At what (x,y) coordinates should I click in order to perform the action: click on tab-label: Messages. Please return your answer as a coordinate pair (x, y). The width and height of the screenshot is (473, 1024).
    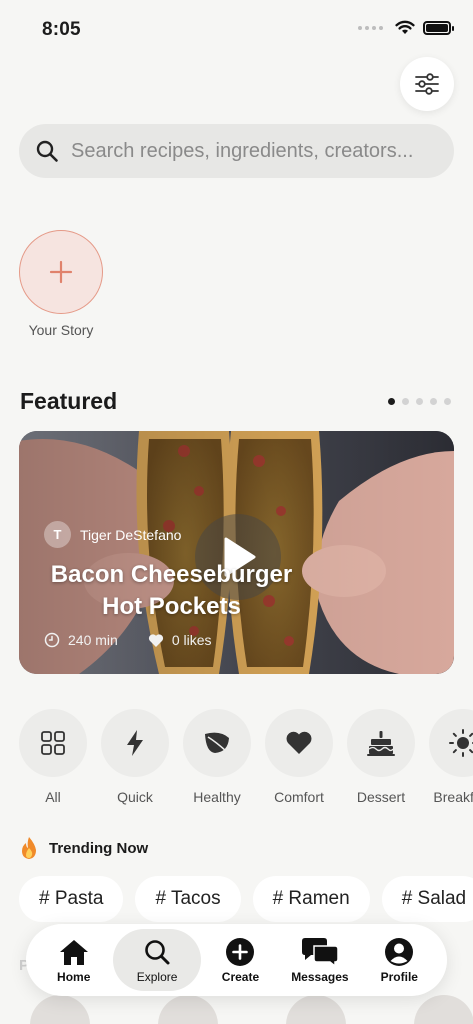
    Looking at the image, I should click on (320, 976).